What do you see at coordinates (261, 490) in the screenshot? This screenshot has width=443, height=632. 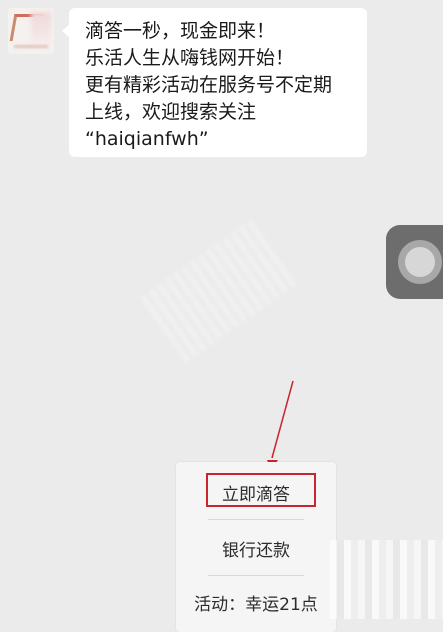 I see `highlight-annotation-box` at bounding box center [261, 490].